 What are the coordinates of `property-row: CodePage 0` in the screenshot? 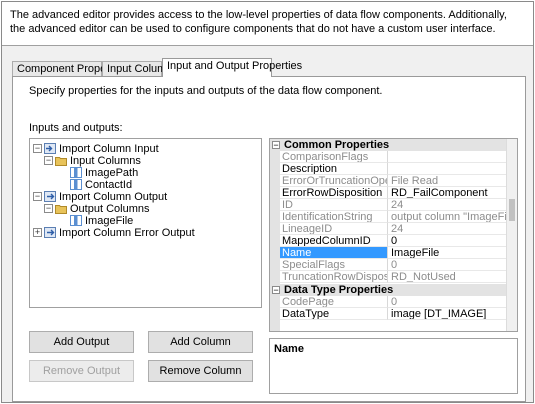 It's located at (393, 302).